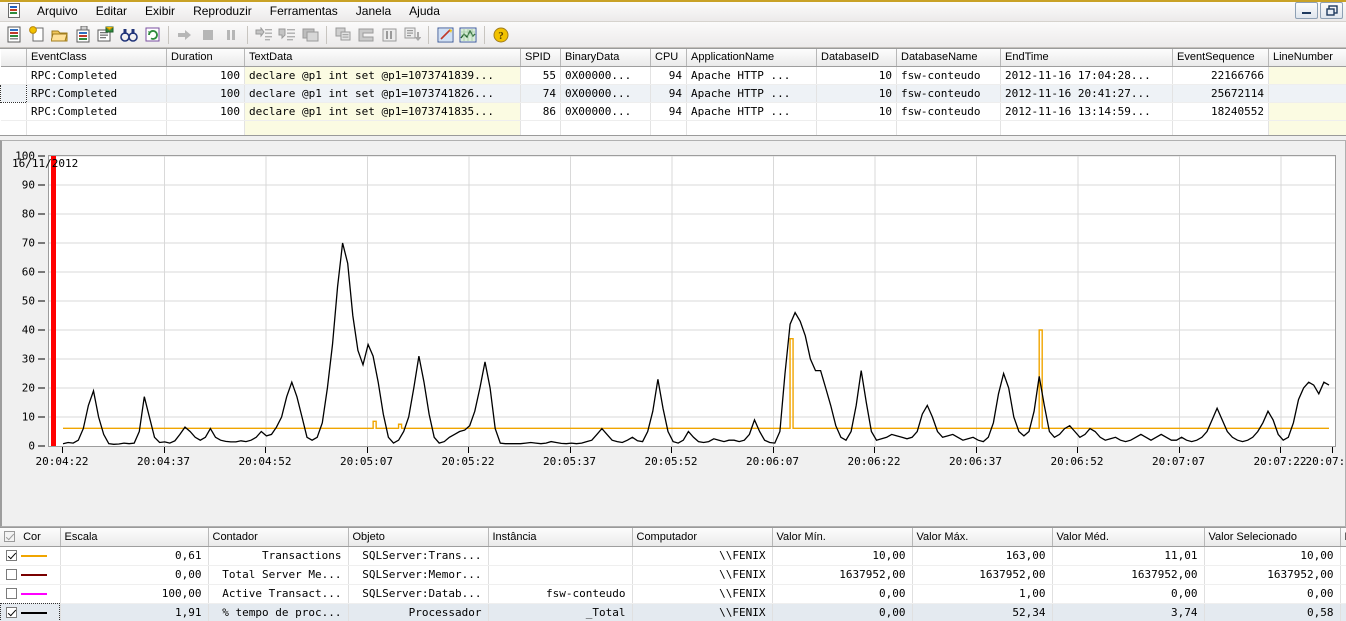  Describe the element at coordinates (14, 35) in the screenshot. I see `new-trace-icon` at that location.